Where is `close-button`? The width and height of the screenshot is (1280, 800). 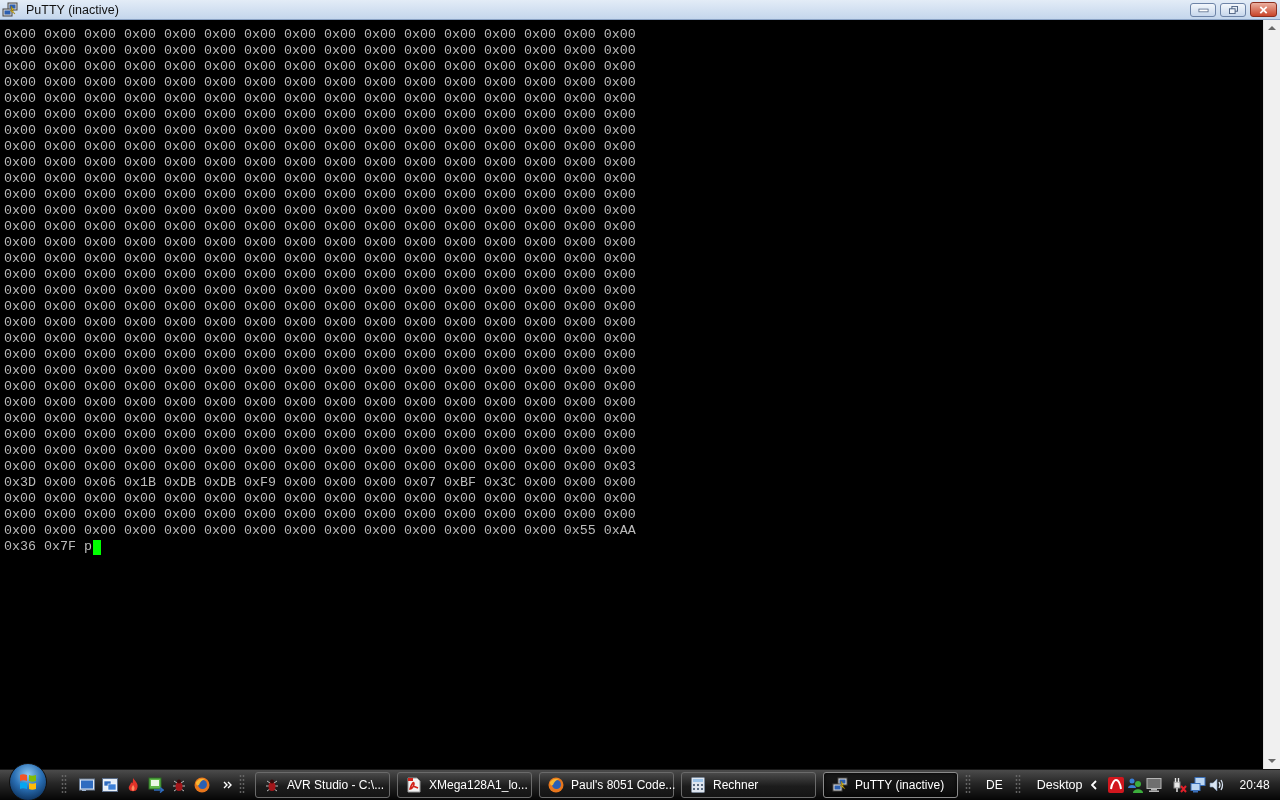
close-button is located at coordinates (1263, 9).